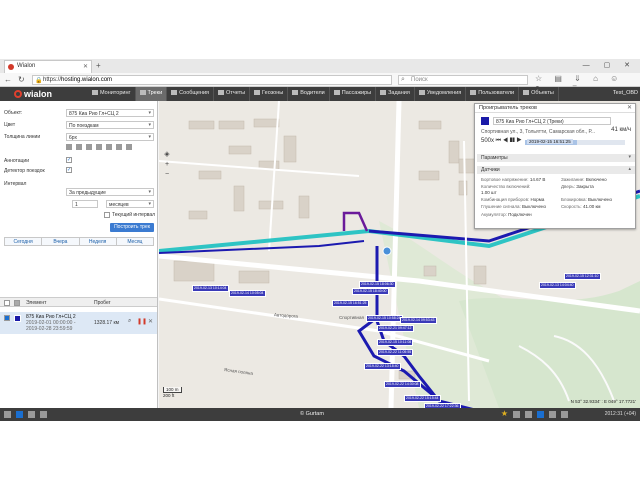 This screenshot has height=480, width=640. I want to click on reports-icon, so click(221, 92).